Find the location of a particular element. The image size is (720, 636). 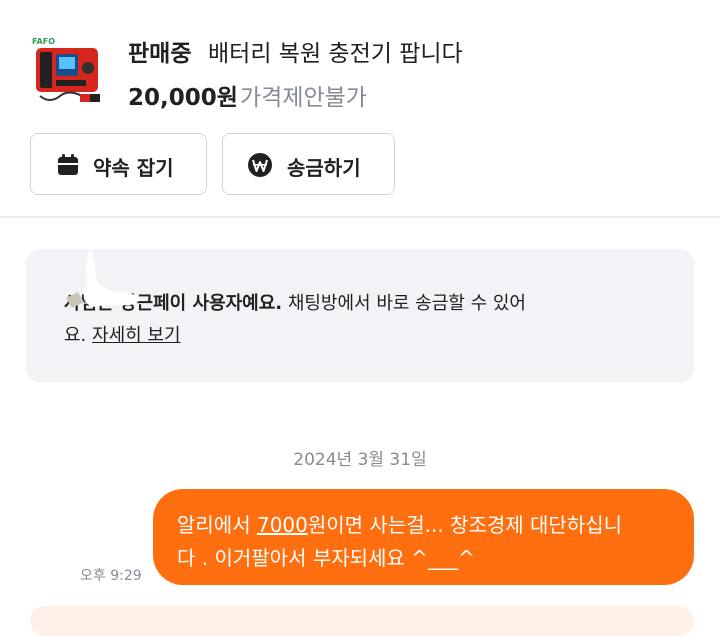

negotiation-status: 가격제안불가 is located at coordinates (303, 98).